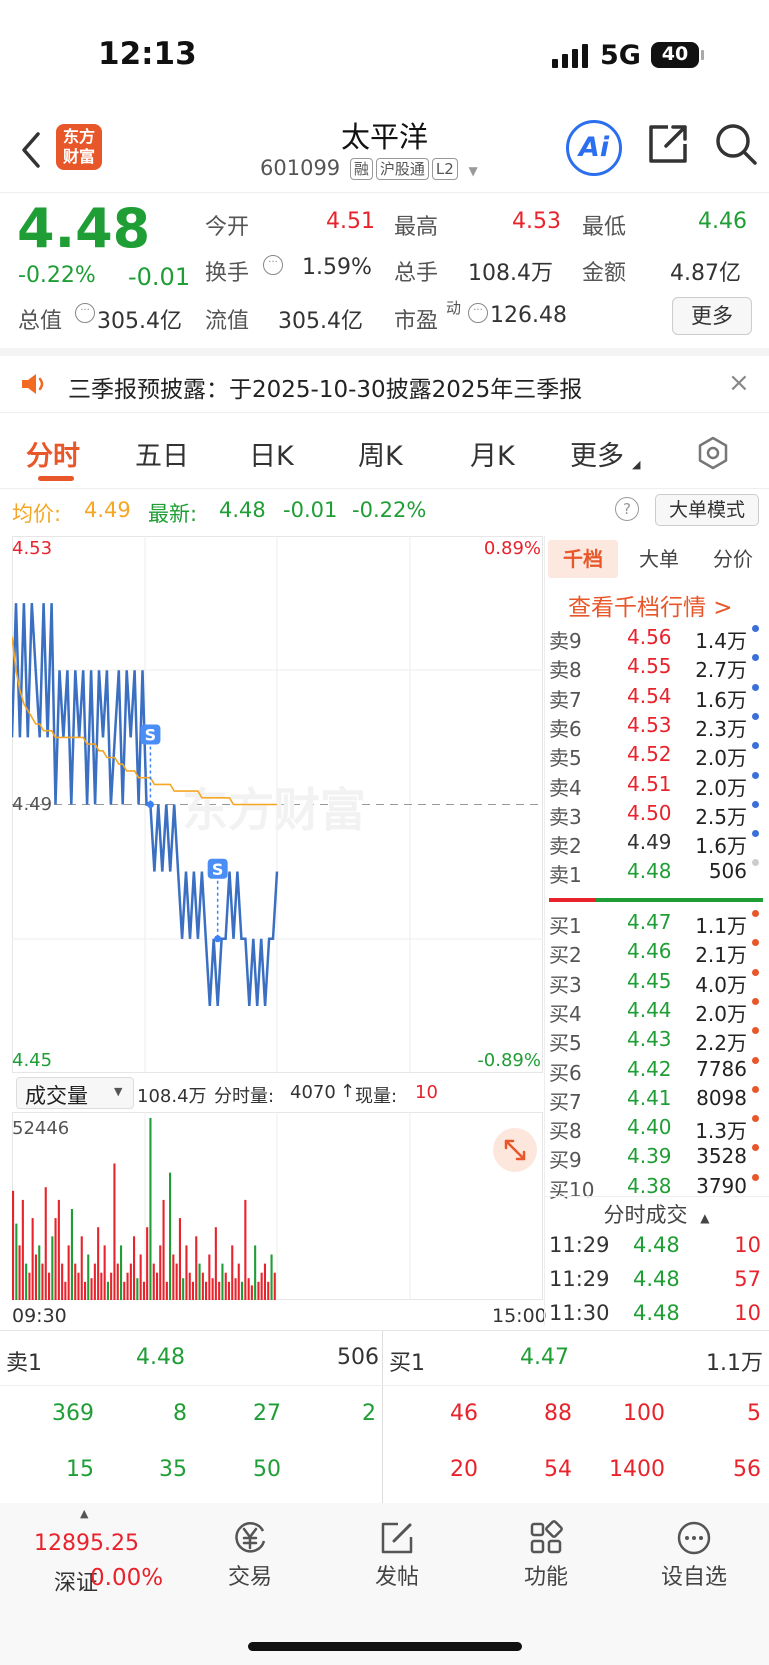 This screenshot has height=1665, width=769. What do you see at coordinates (650, 605) in the screenshot?
I see `thousand-quote-link: 查看千档行情 >` at bounding box center [650, 605].